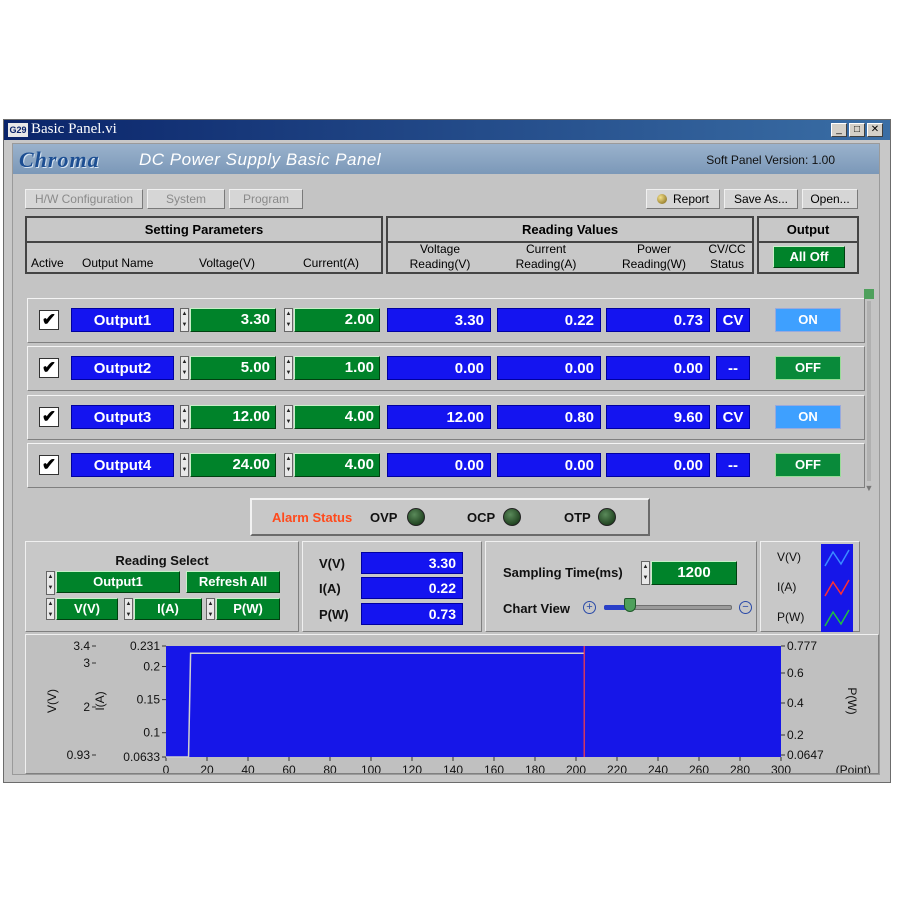 Image resolution: width=900 pixels, height=900 pixels. Describe the element at coordinates (549, 465) in the screenshot. I see `current-reading: 0.00` at that location.